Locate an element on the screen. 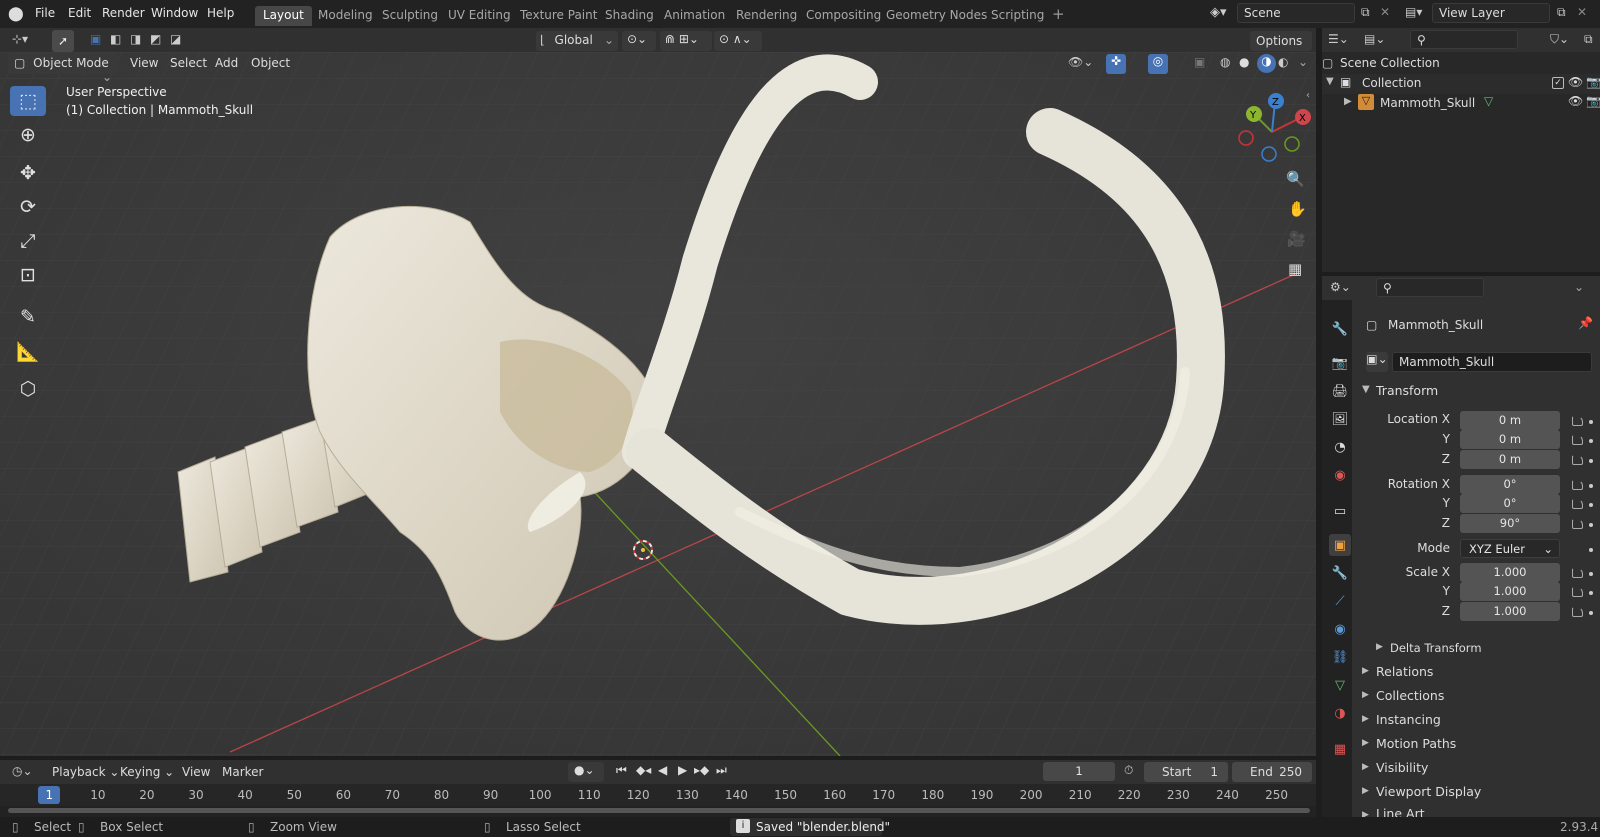 The width and height of the screenshot is (1600, 837). lock-location-x-icon is located at coordinates (1577, 421).